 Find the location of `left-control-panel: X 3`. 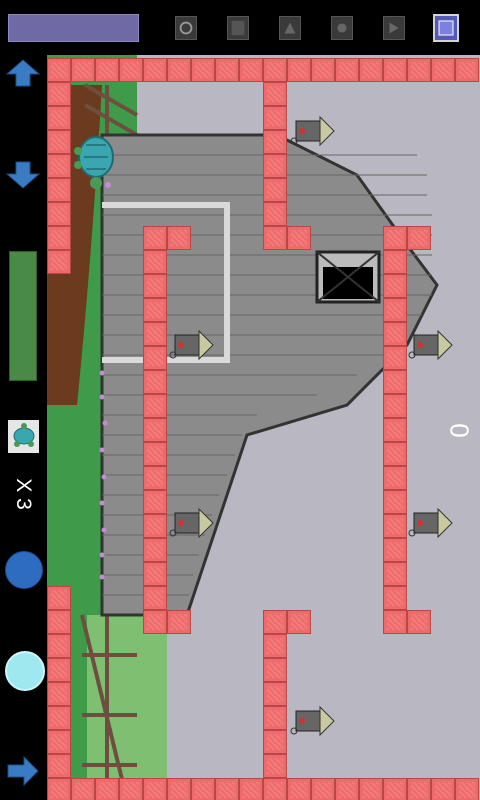

left-control-panel: X 3 is located at coordinates (23, 423).